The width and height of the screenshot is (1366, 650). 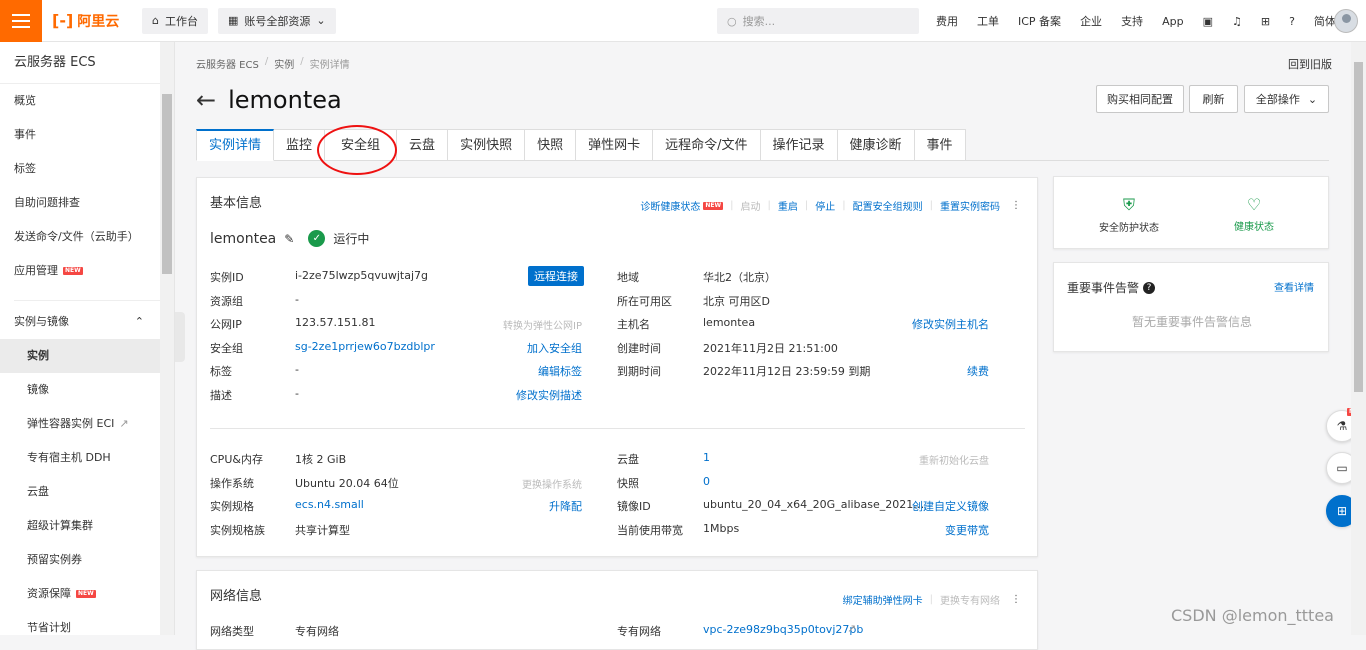 What do you see at coordinates (1286, 99) in the screenshot?
I see `all-operations-dropdown: 全部操作 ⌄` at bounding box center [1286, 99].